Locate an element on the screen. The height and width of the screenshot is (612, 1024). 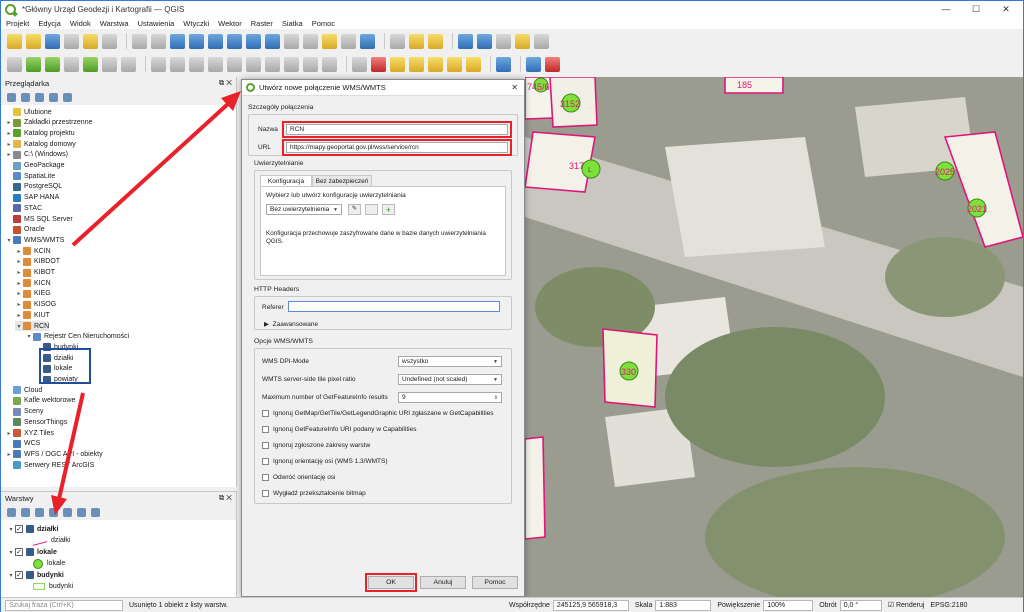
arrow-to-layers is located at coordinates (71, 446).